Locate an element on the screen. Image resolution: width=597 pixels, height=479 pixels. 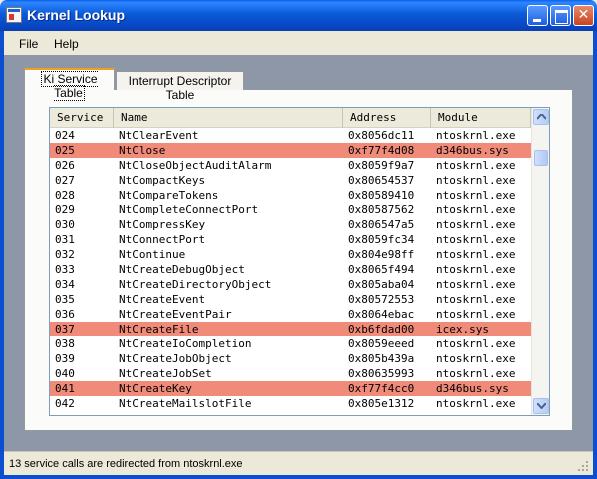
cell-name: NtCreateIoCompletion is located at coordinates (185, 344).